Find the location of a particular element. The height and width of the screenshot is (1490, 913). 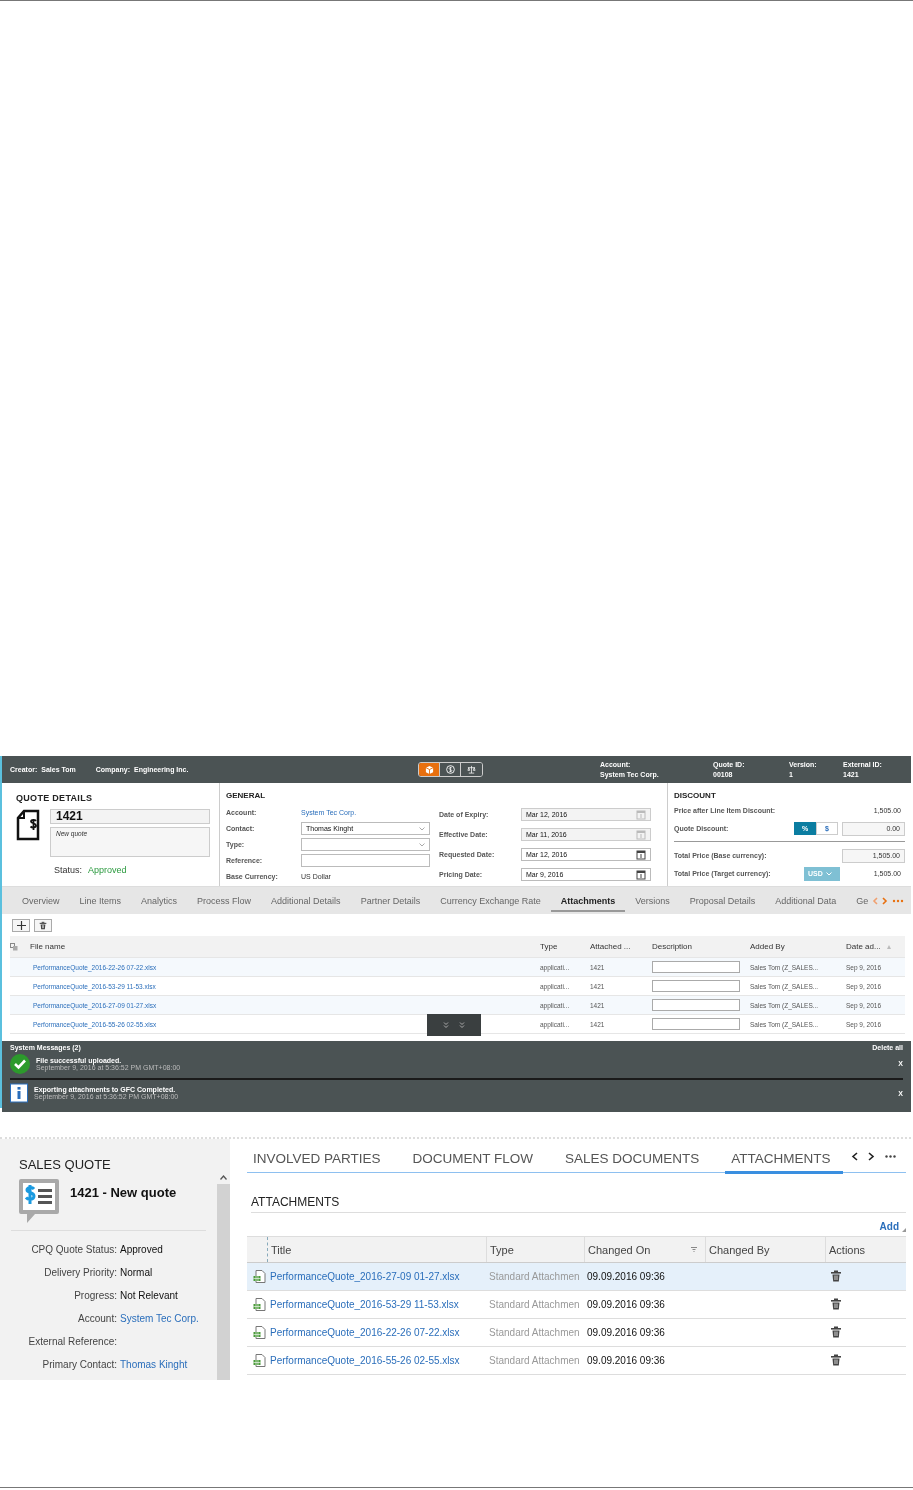

view-toggle-button is located at coordinates (430, 769).